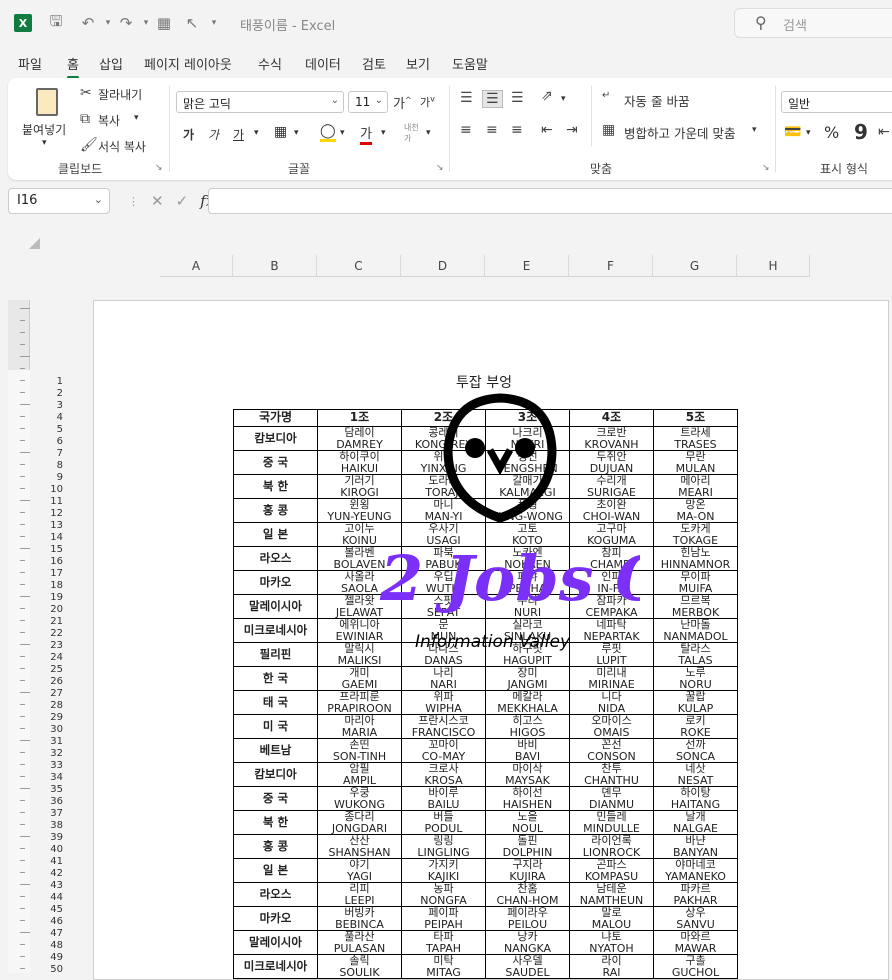 The image size is (892, 980). I want to click on typhoon-name-cell: 오마이스 OMAIS, so click(611, 726).